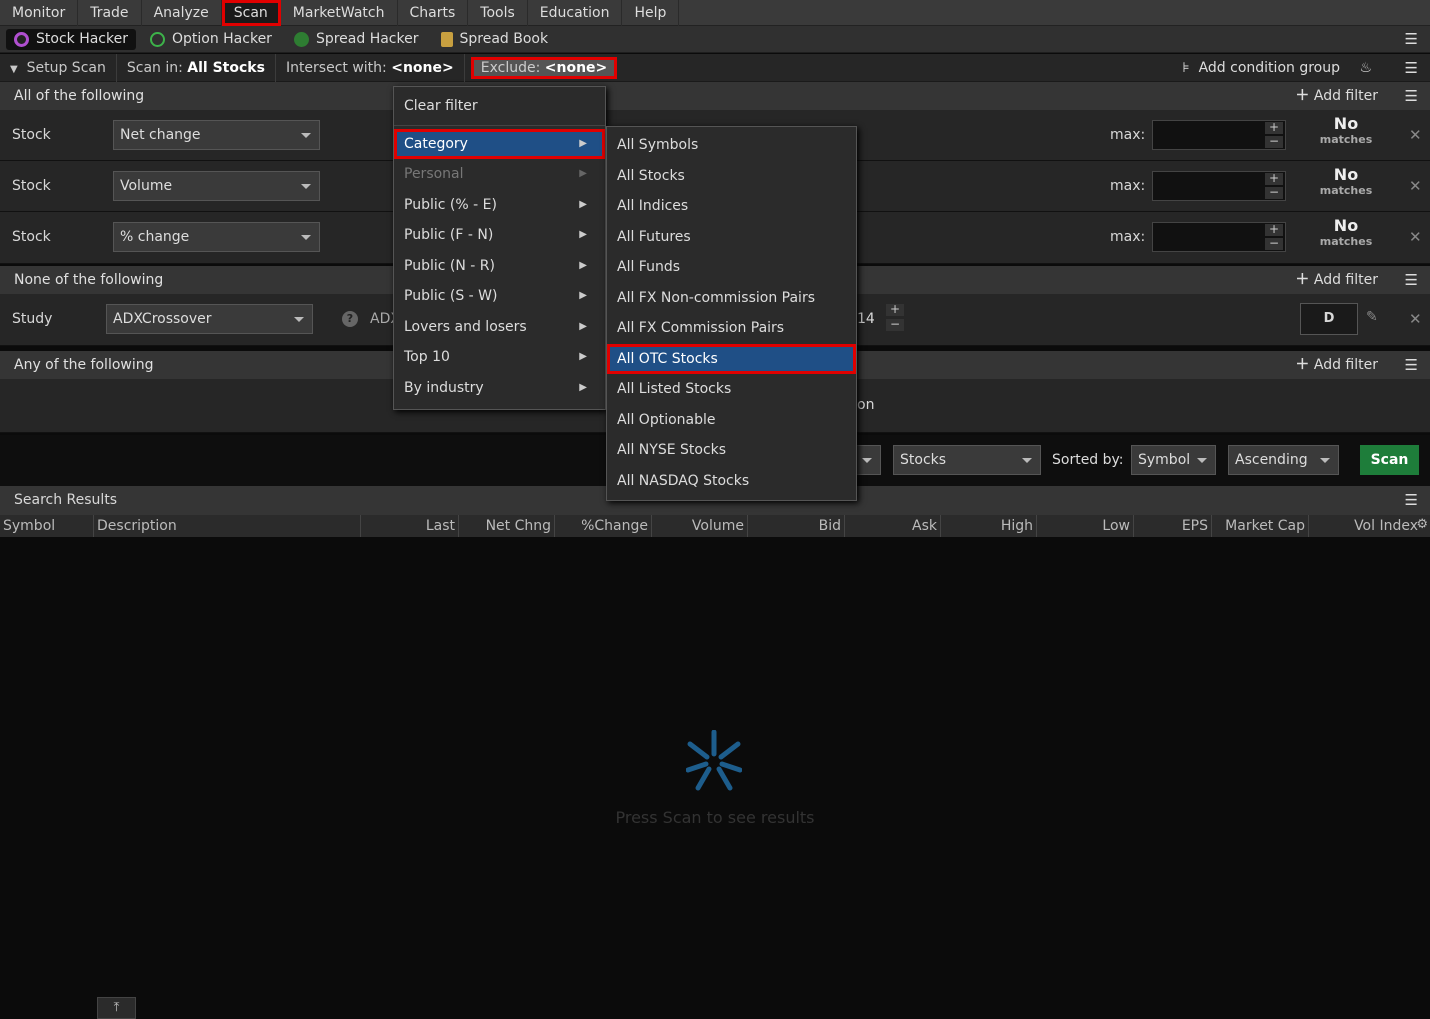  I want to click on tab-spread-book: Spread Book, so click(495, 39).